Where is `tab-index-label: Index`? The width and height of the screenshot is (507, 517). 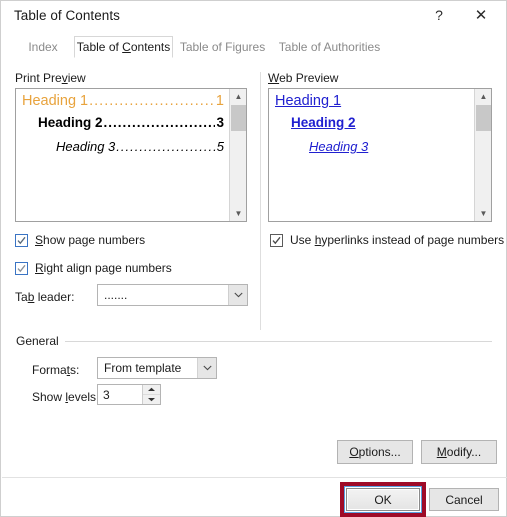 tab-index-label: Index is located at coordinates (43, 47).